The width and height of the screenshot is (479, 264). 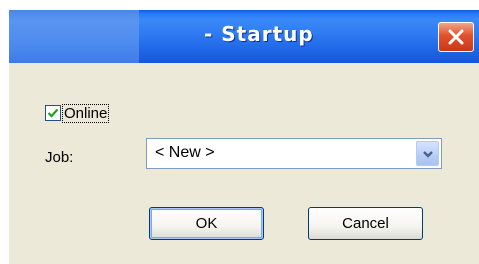 What do you see at coordinates (59, 157) in the screenshot?
I see `job-label: Job:` at bounding box center [59, 157].